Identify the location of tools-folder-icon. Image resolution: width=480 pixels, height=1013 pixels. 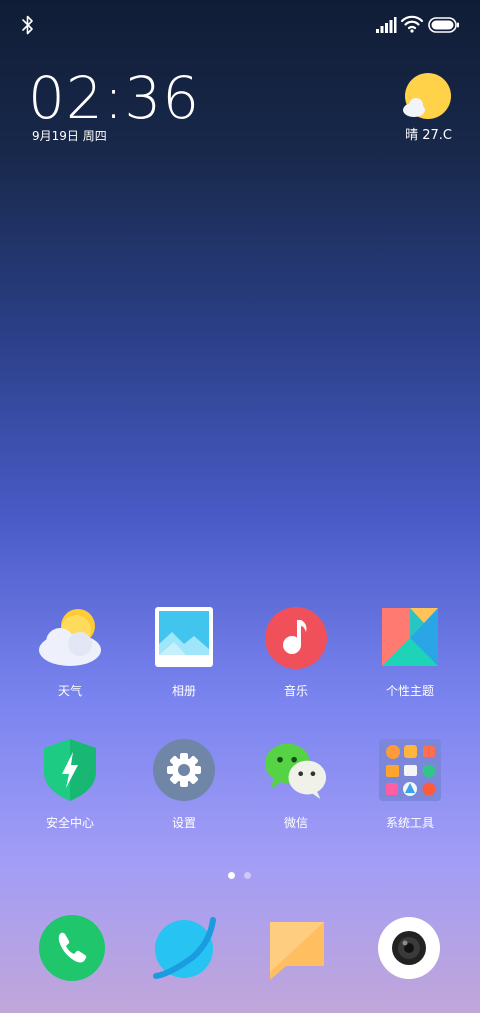
(410, 770).